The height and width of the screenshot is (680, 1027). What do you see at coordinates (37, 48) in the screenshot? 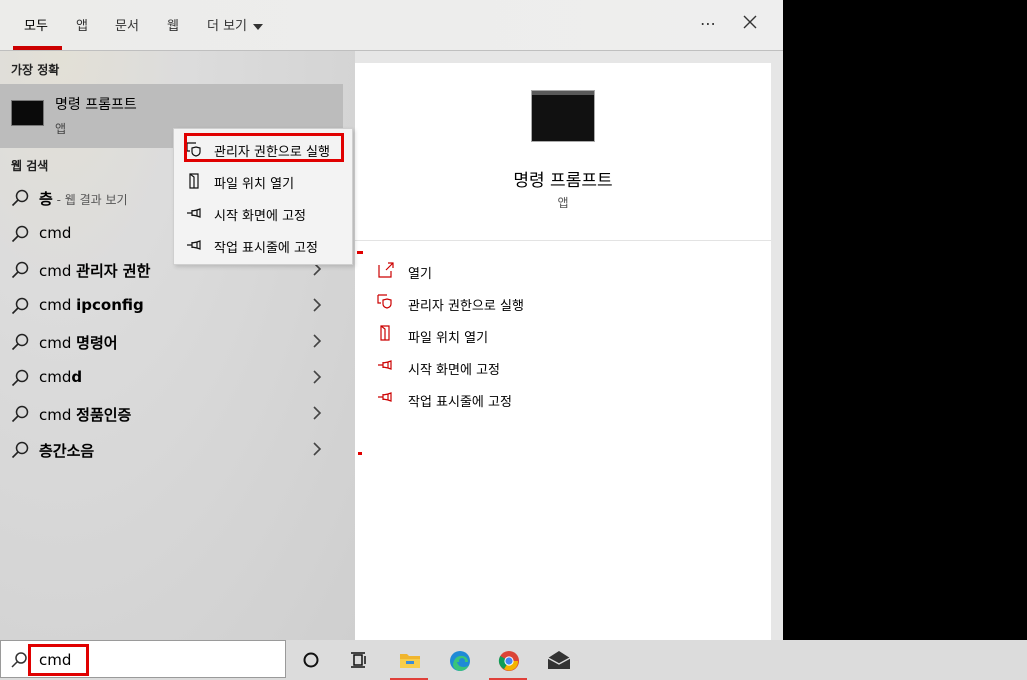
I see `active-tab-indicator` at bounding box center [37, 48].